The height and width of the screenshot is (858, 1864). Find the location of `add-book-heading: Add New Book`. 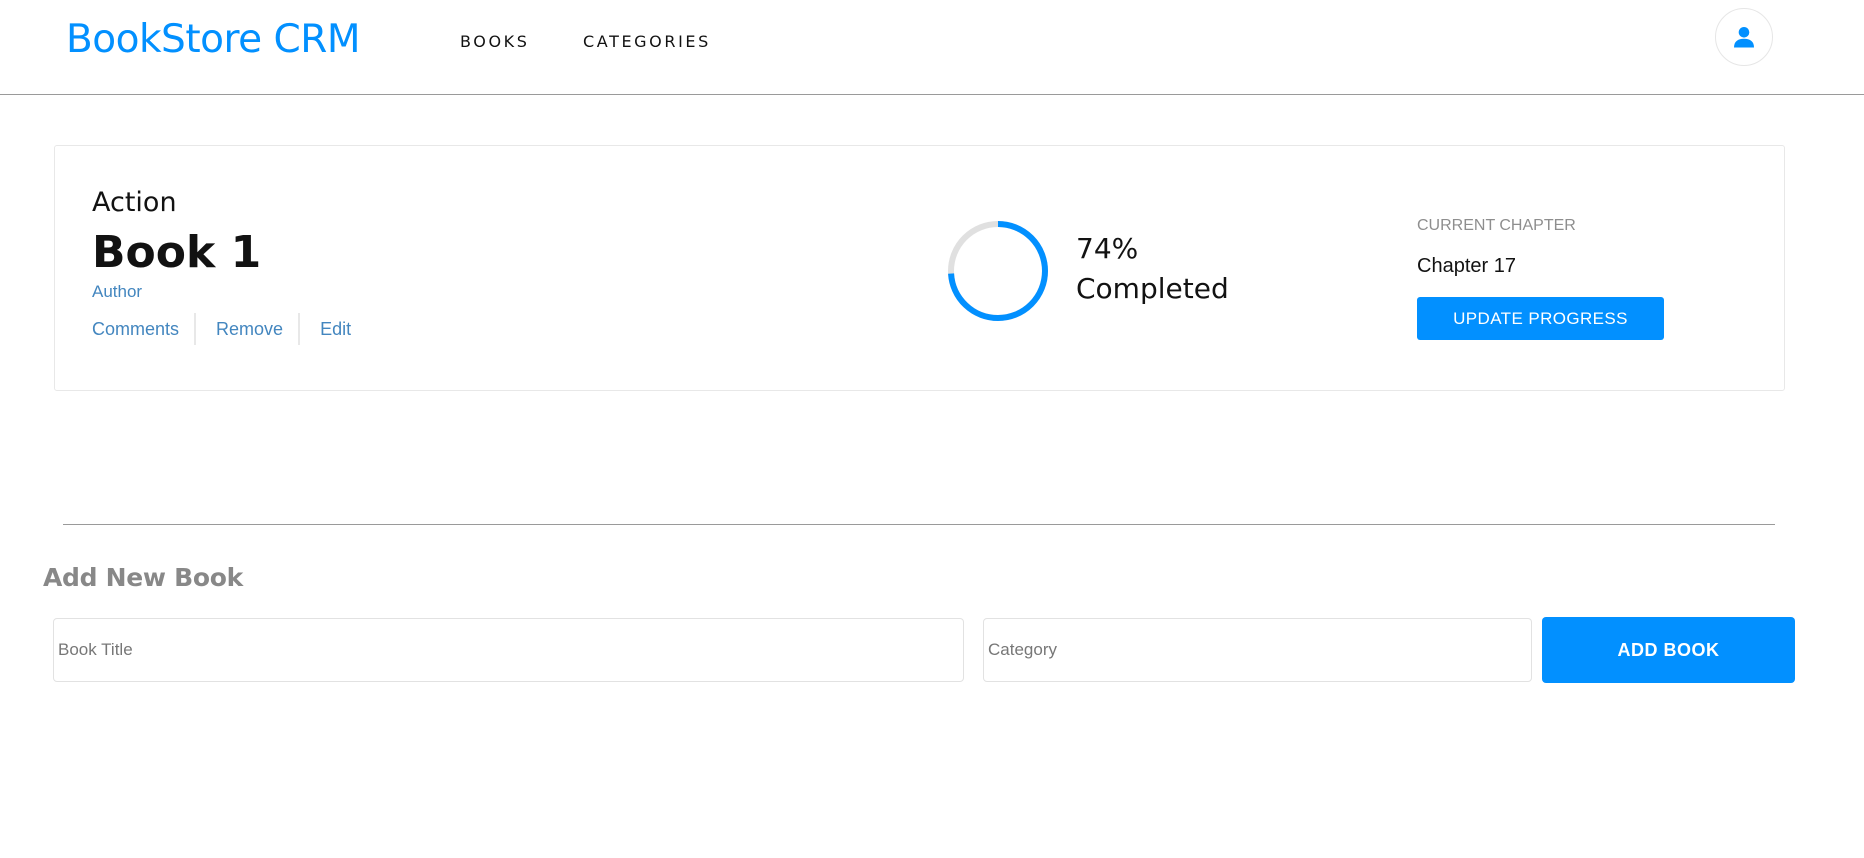

add-book-heading: Add New Book is located at coordinates (143, 577).